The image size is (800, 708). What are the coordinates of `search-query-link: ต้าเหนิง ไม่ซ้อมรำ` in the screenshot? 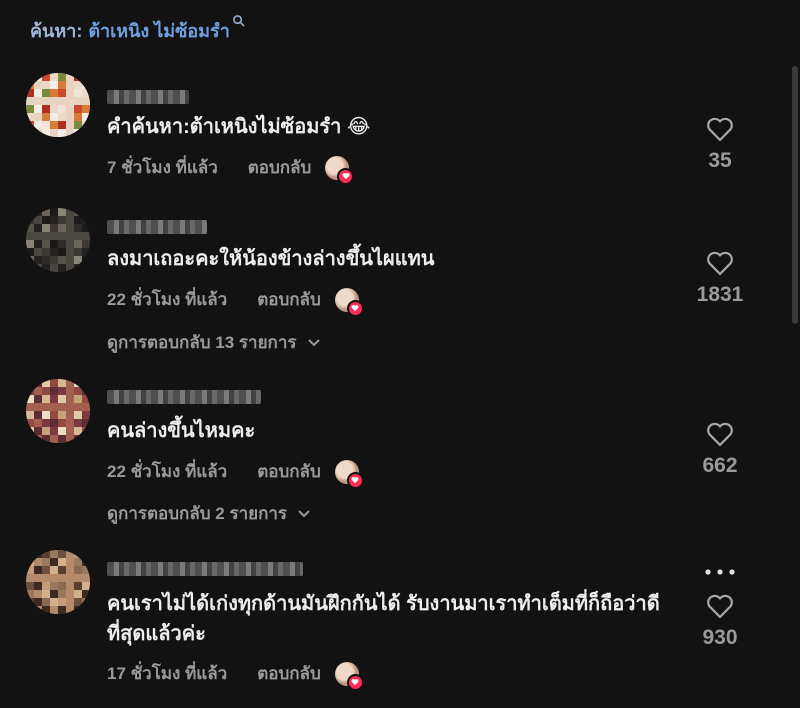 It's located at (159, 30).